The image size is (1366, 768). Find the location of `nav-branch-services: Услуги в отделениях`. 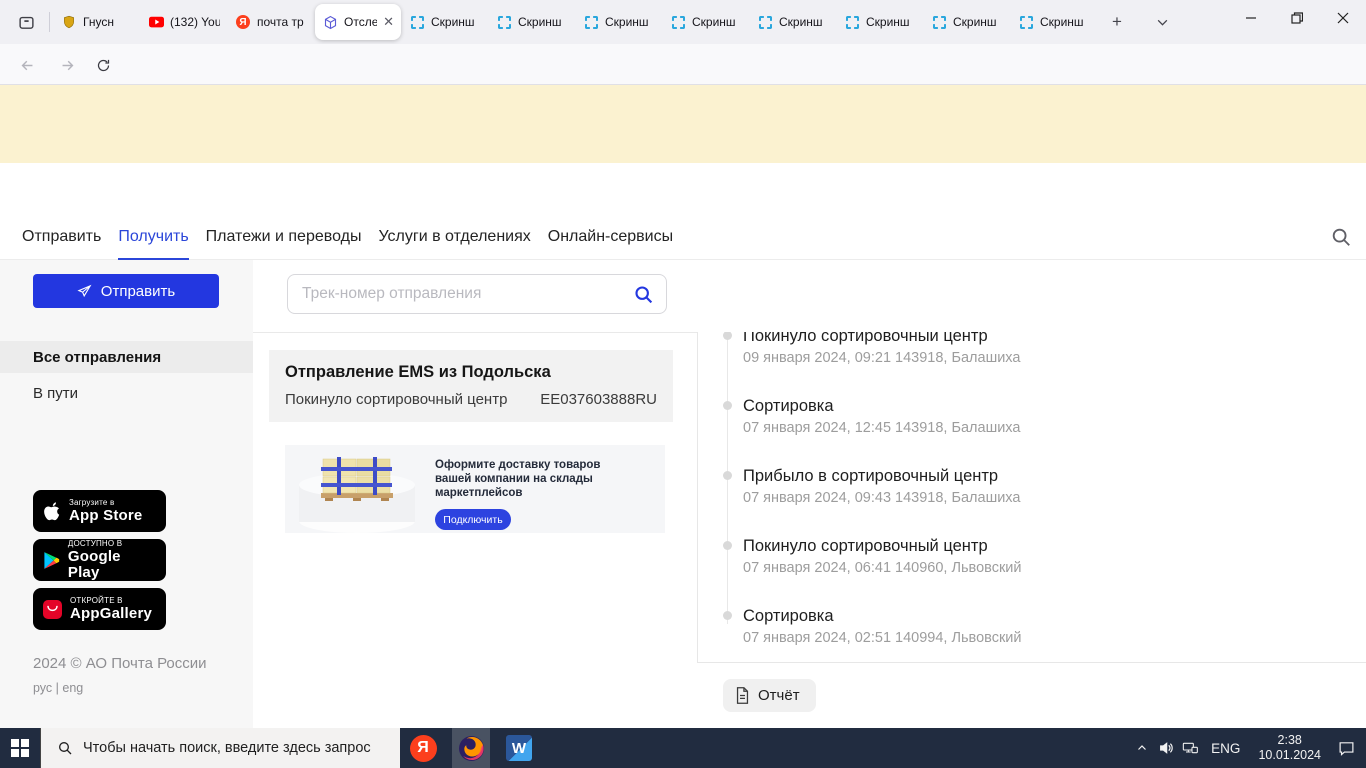

nav-branch-services: Услуги в отделениях is located at coordinates (454, 238).